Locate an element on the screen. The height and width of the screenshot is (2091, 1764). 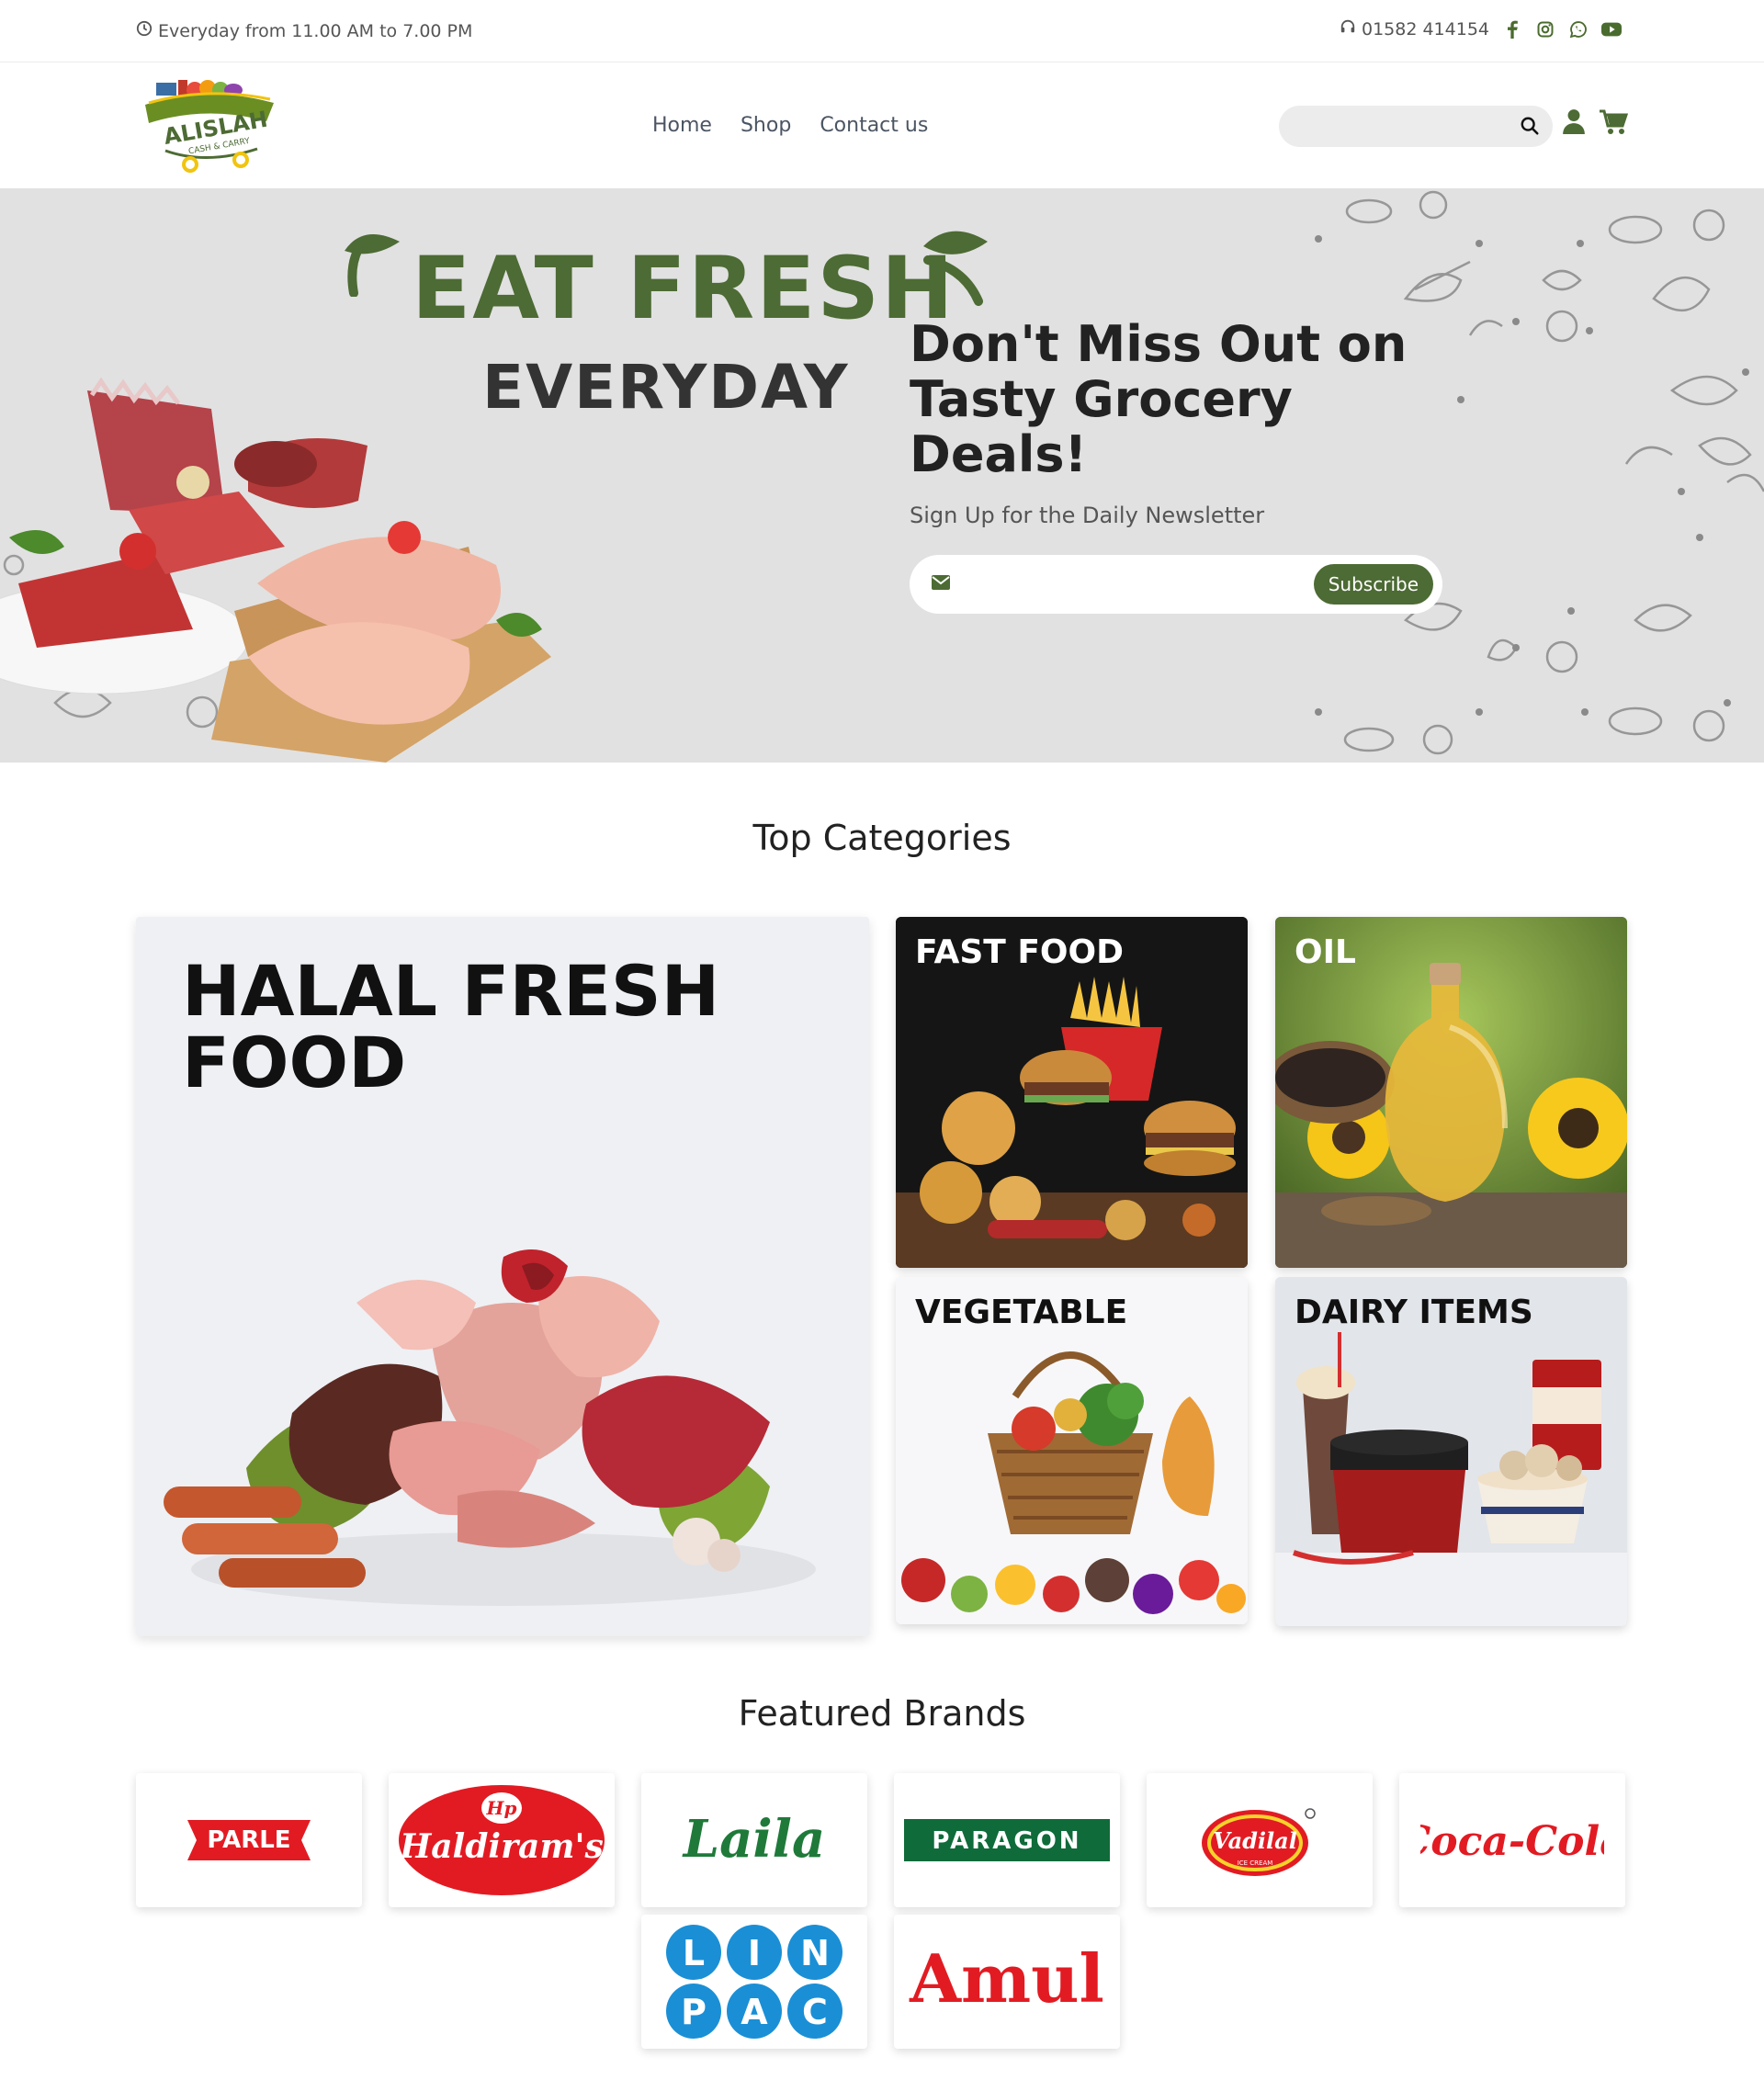
brand-logo-text: PARLE is located at coordinates (248, 1840).